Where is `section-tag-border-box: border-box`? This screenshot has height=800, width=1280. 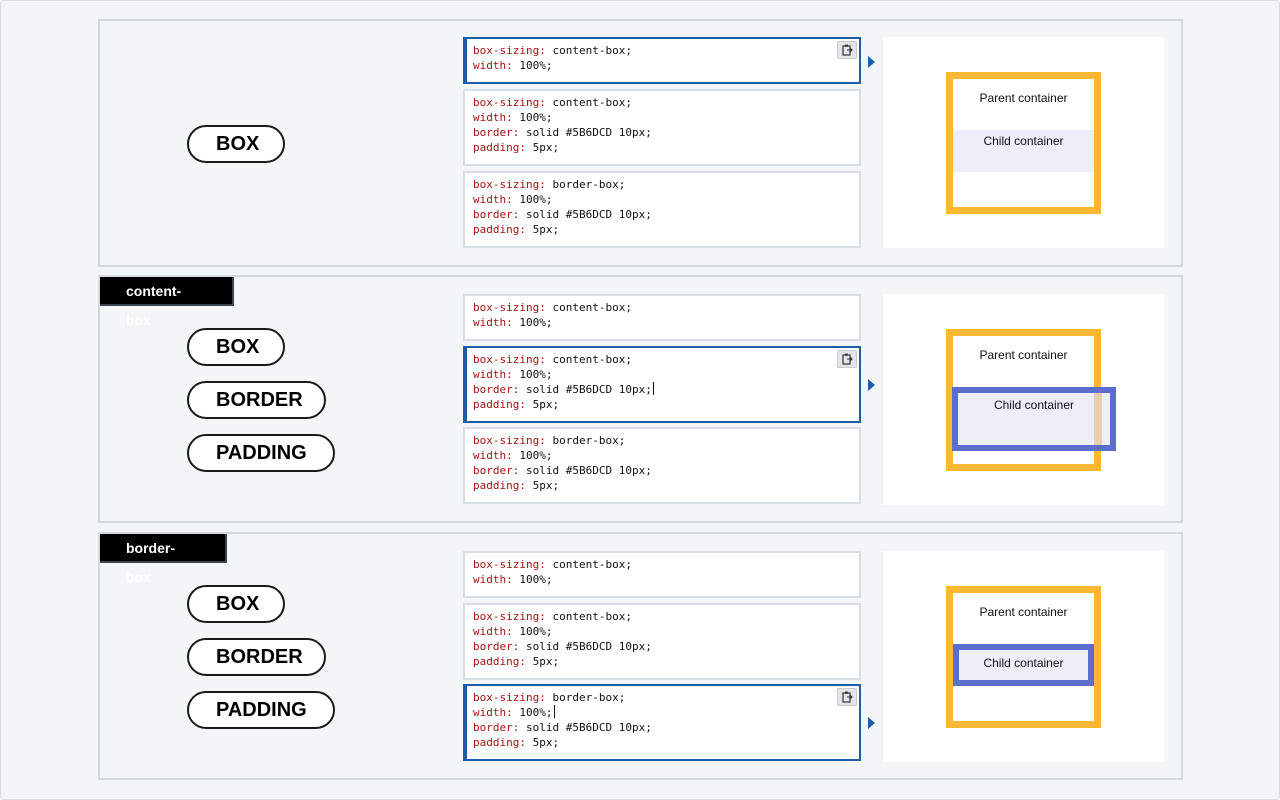
section-tag-border-box: border-box is located at coordinates (163, 559).